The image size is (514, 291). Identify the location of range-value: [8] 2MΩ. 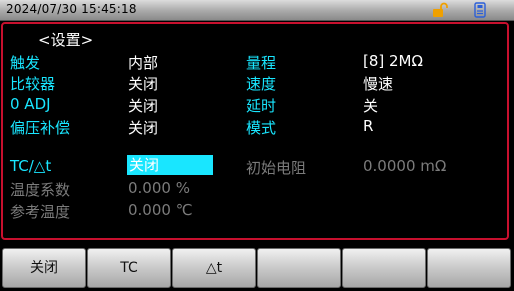
(393, 61).